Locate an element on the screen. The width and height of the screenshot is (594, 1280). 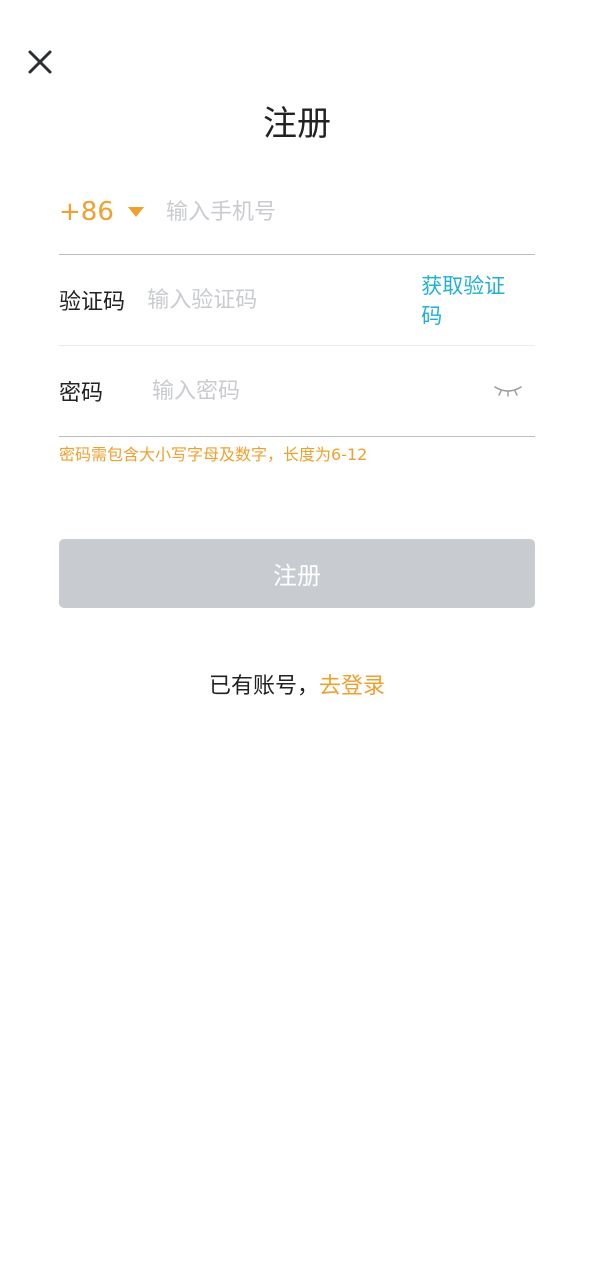
phone-row: +86 is located at coordinates (297, 212).